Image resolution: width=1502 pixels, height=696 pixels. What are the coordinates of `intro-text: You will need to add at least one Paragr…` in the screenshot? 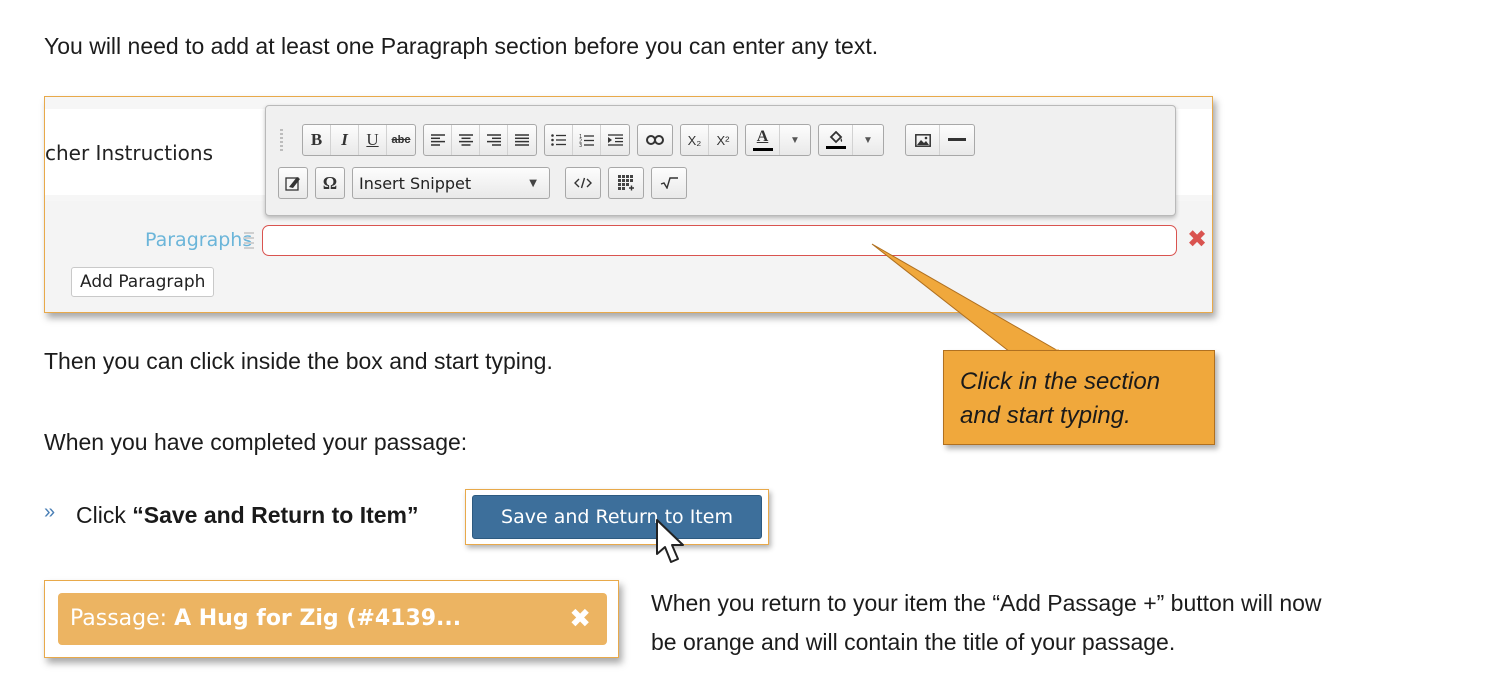 It's located at (461, 46).